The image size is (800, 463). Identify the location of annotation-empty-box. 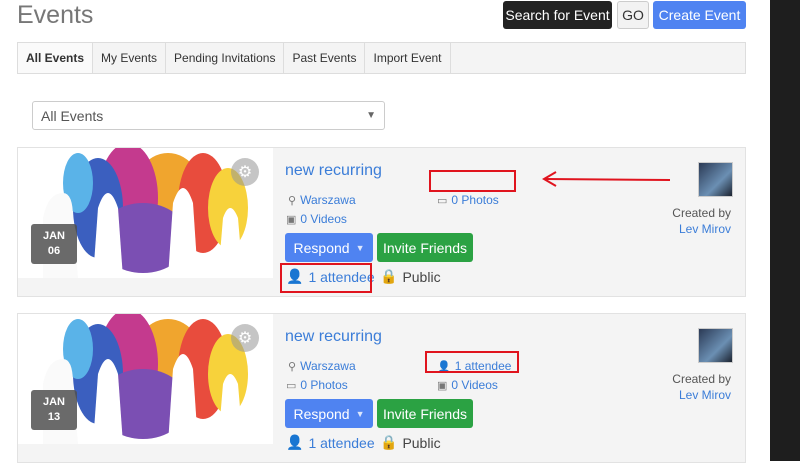
(472, 181).